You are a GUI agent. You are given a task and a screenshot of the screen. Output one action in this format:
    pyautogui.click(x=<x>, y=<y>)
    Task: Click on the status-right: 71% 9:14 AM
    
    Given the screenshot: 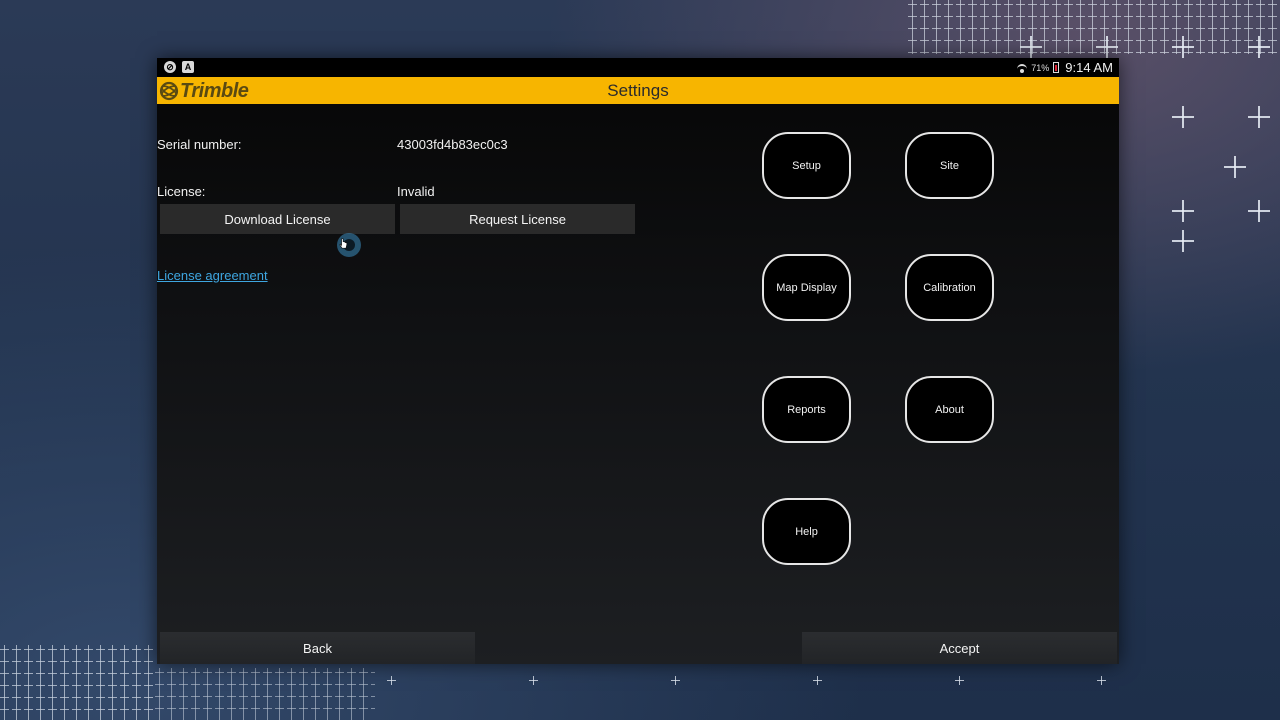 What is the action you would take?
    pyautogui.click(x=1065, y=67)
    